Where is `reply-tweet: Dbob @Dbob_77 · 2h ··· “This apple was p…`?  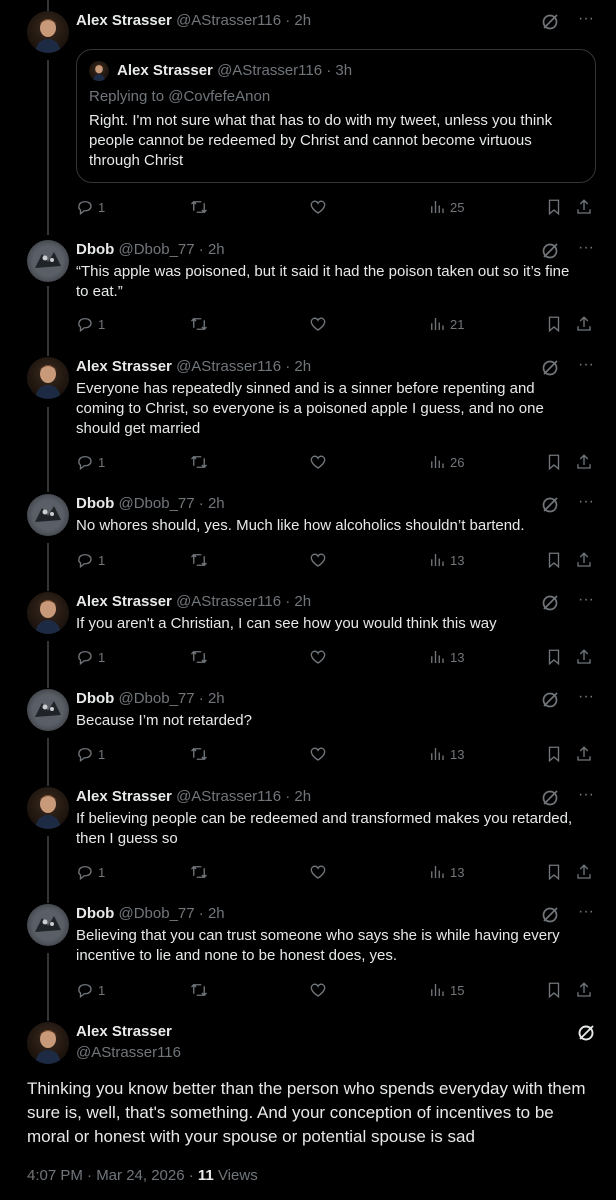 reply-tweet: Dbob @Dbob_77 · 2h ··· “This apple was p… is located at coordinates (308, 290).